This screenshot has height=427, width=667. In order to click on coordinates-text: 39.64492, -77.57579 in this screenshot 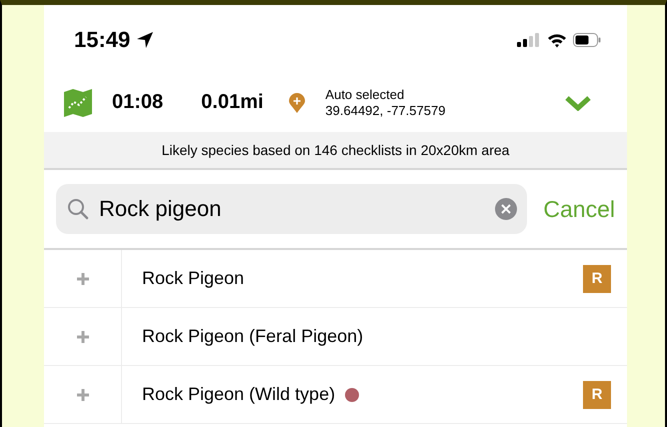, I will do `click(385, 110)`.